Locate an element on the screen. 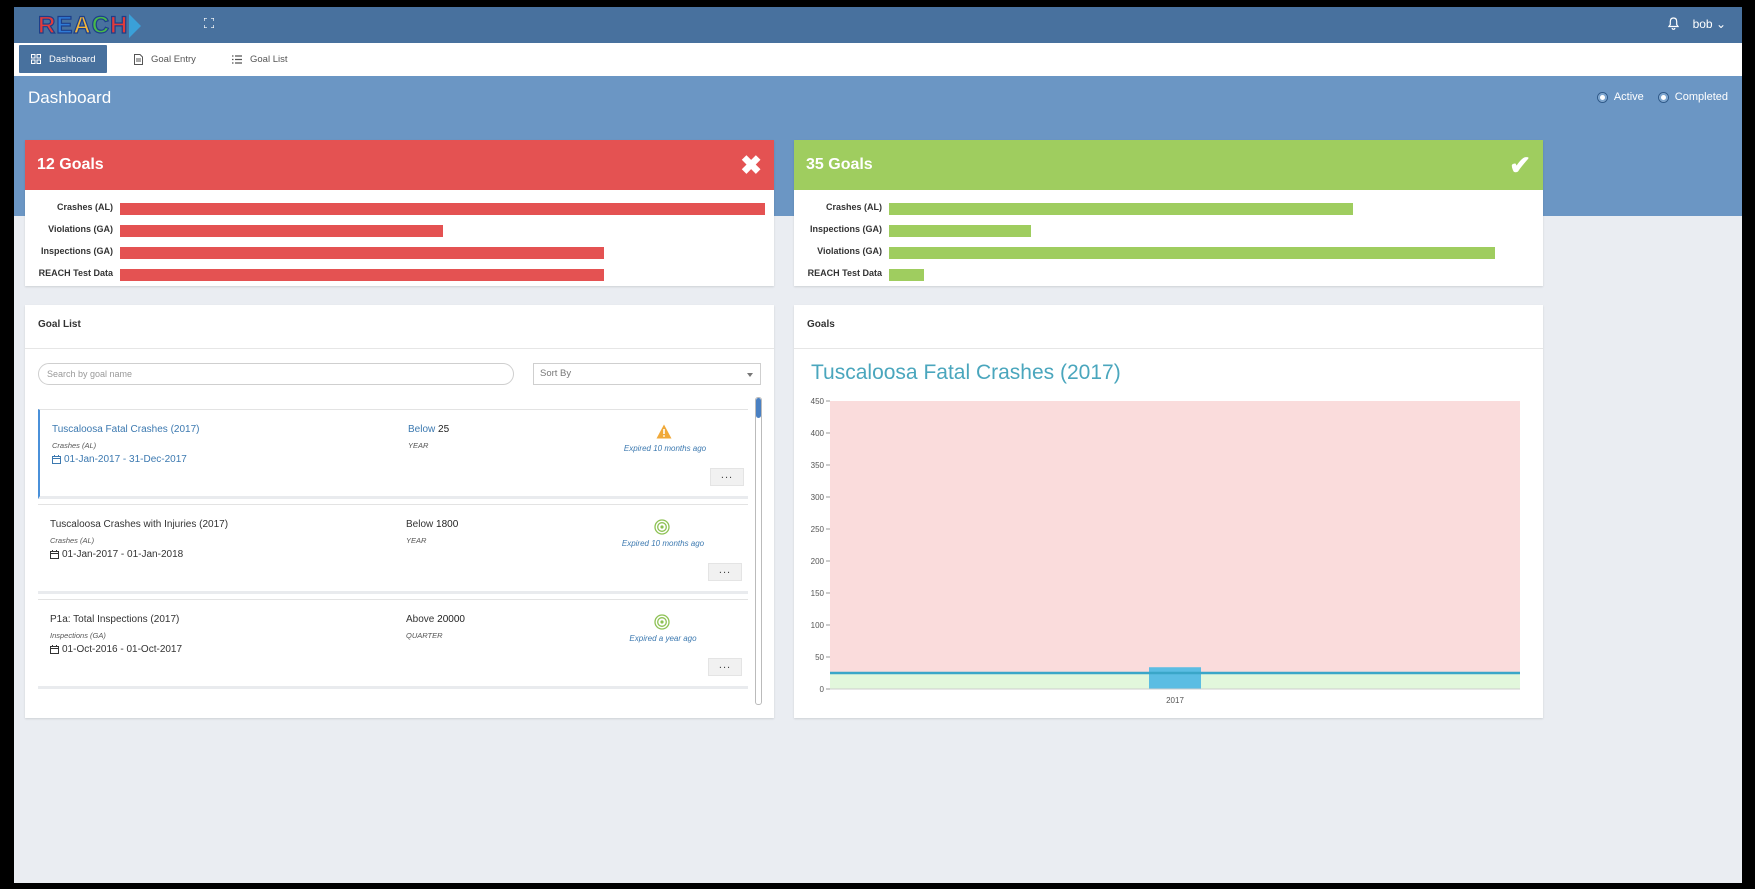 The image size is (1755, 889). goal-dates: 01-Oct-2016 - 01-Oct-2017 is located at coordinates (116, 649).